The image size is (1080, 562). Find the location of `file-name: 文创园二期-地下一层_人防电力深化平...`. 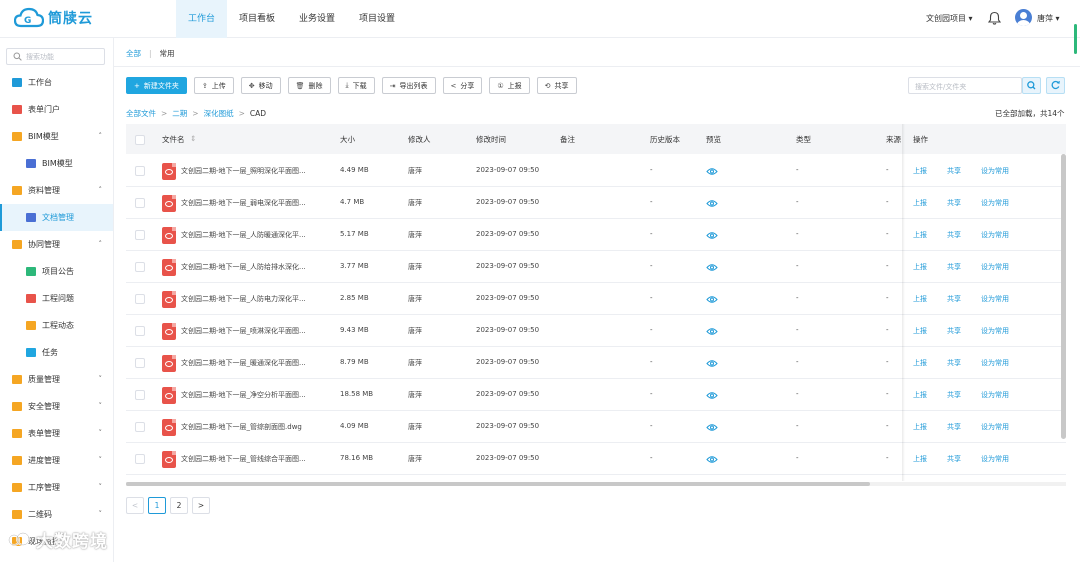

file-name: 文创园二期-地下一层_人防电力深化平... is located at coordinates (243, 299).